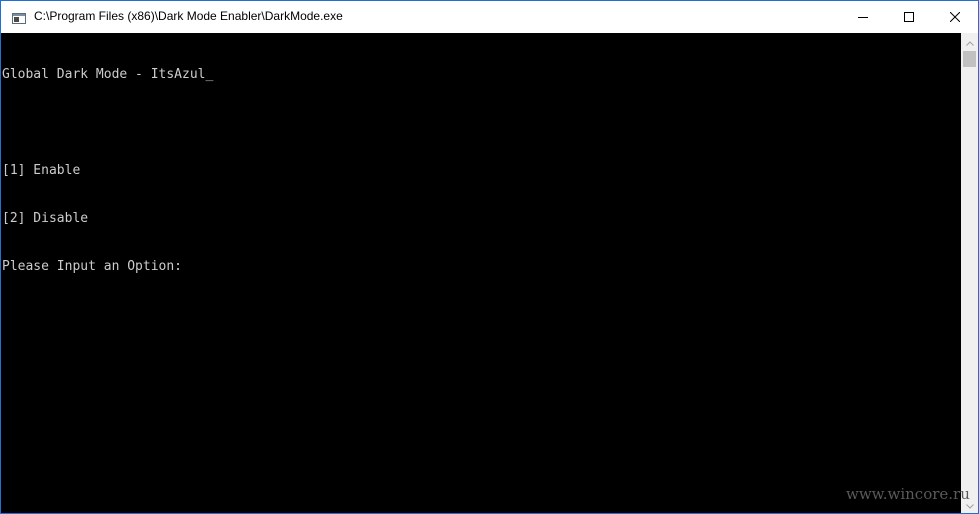  I want to click on minimize-button, so click(863, 17).